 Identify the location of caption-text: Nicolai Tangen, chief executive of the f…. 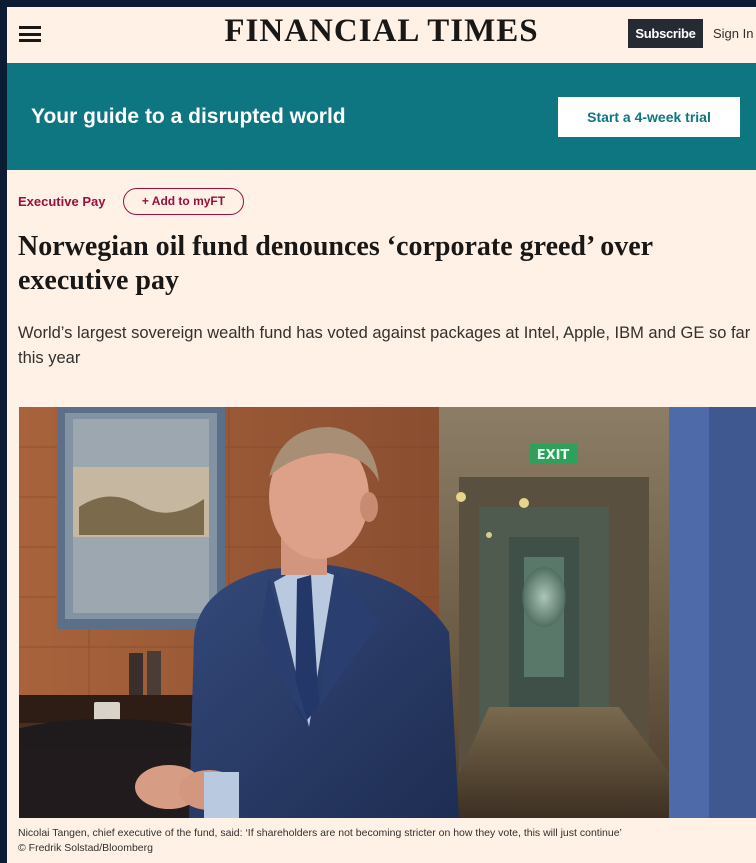
(320, 833).